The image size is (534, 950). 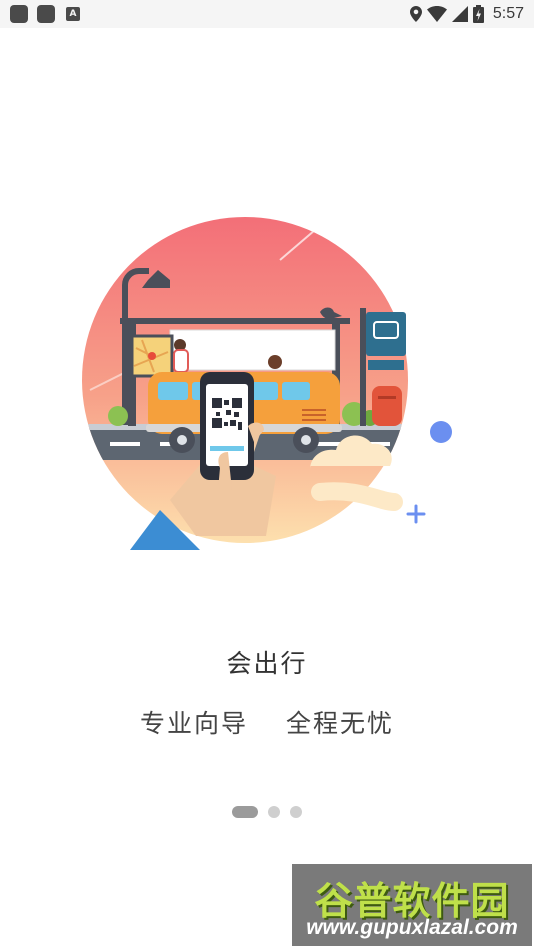 What do you see at coordinates (267, 812) in the screenshot?
I see `page-indicator` at bounding box center [267, 812].